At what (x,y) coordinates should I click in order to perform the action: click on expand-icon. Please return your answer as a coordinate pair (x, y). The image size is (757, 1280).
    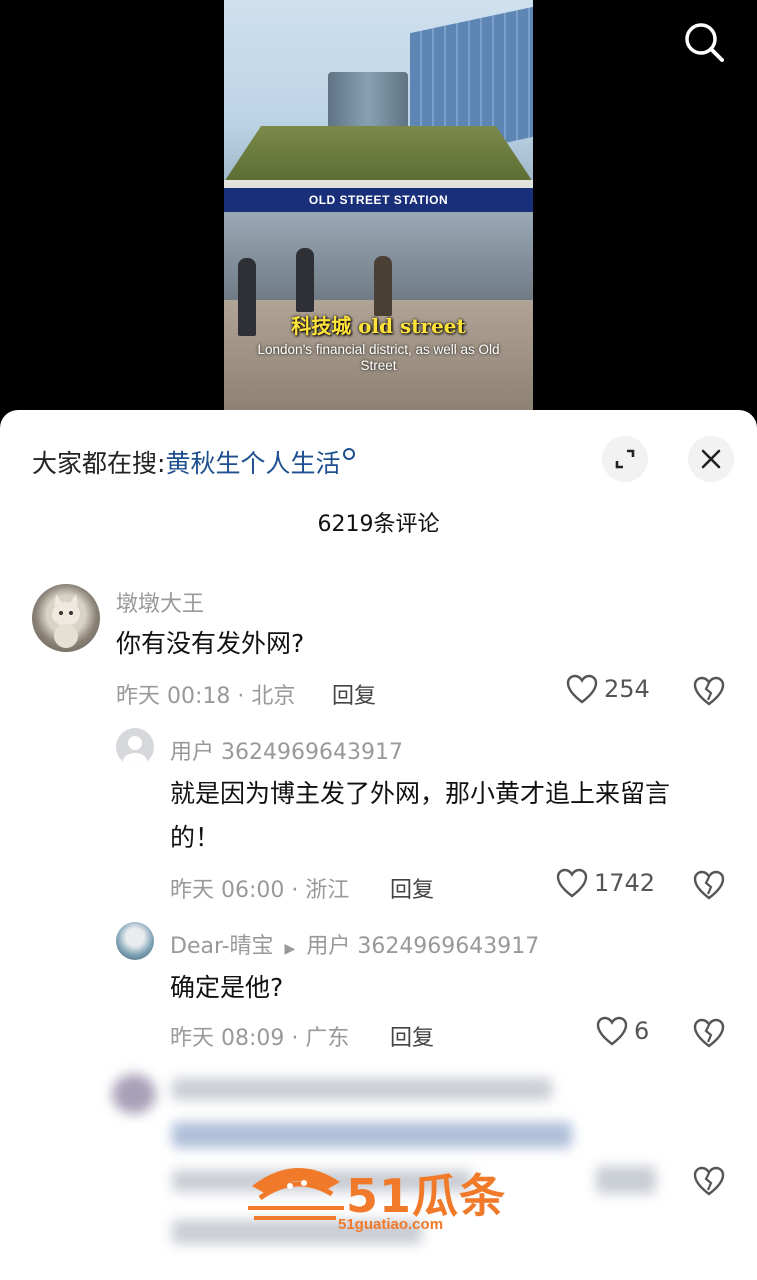
    Looking at the image, I should click on (625, 459).